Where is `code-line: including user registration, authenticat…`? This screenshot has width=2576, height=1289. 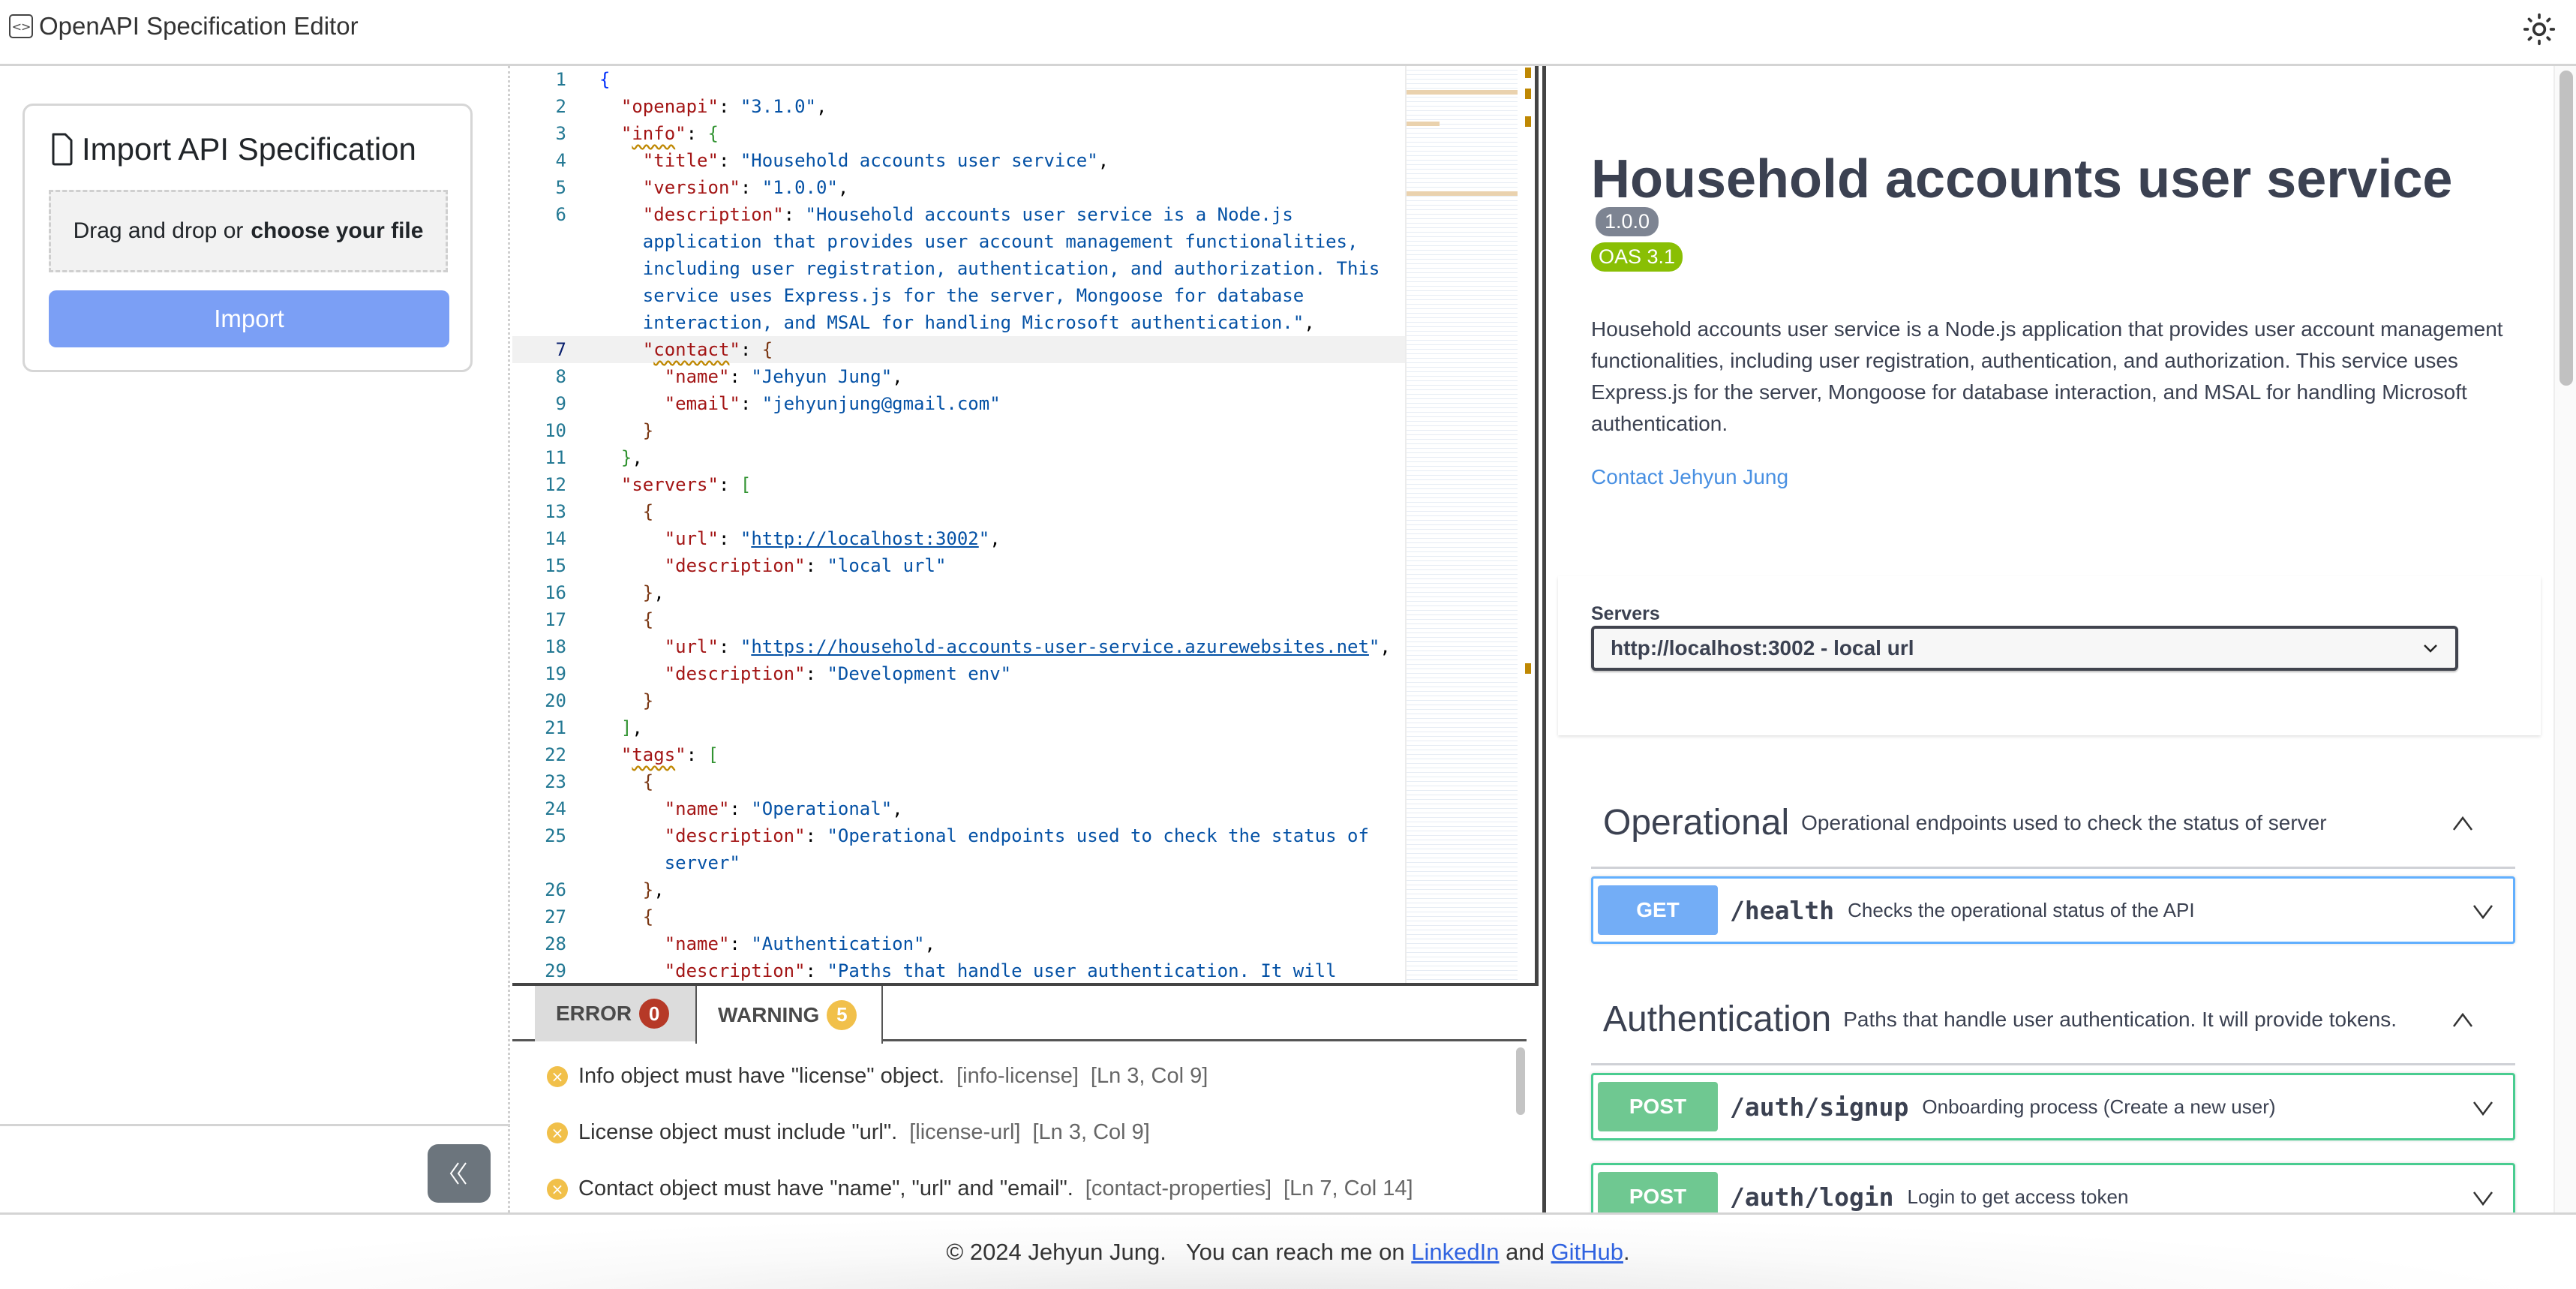
code-line: including user registration, authenticat… is located at coordinates (958, 268).